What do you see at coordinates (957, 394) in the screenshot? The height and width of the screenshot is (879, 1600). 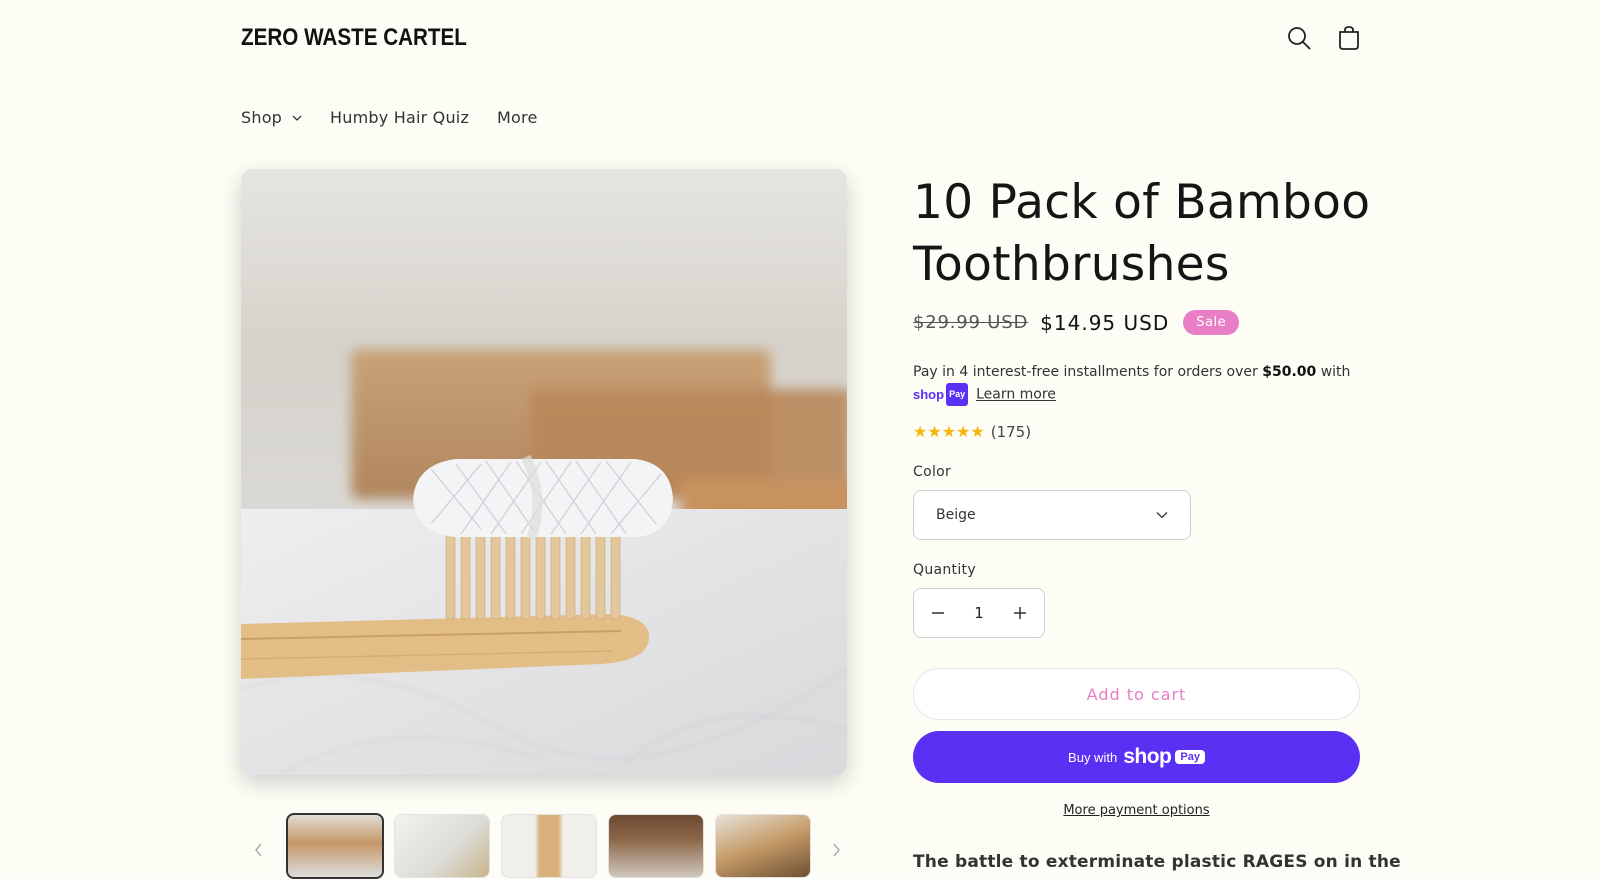 I see `shop-pay-logo-pay: Pay` at bounding box center [957, 394].